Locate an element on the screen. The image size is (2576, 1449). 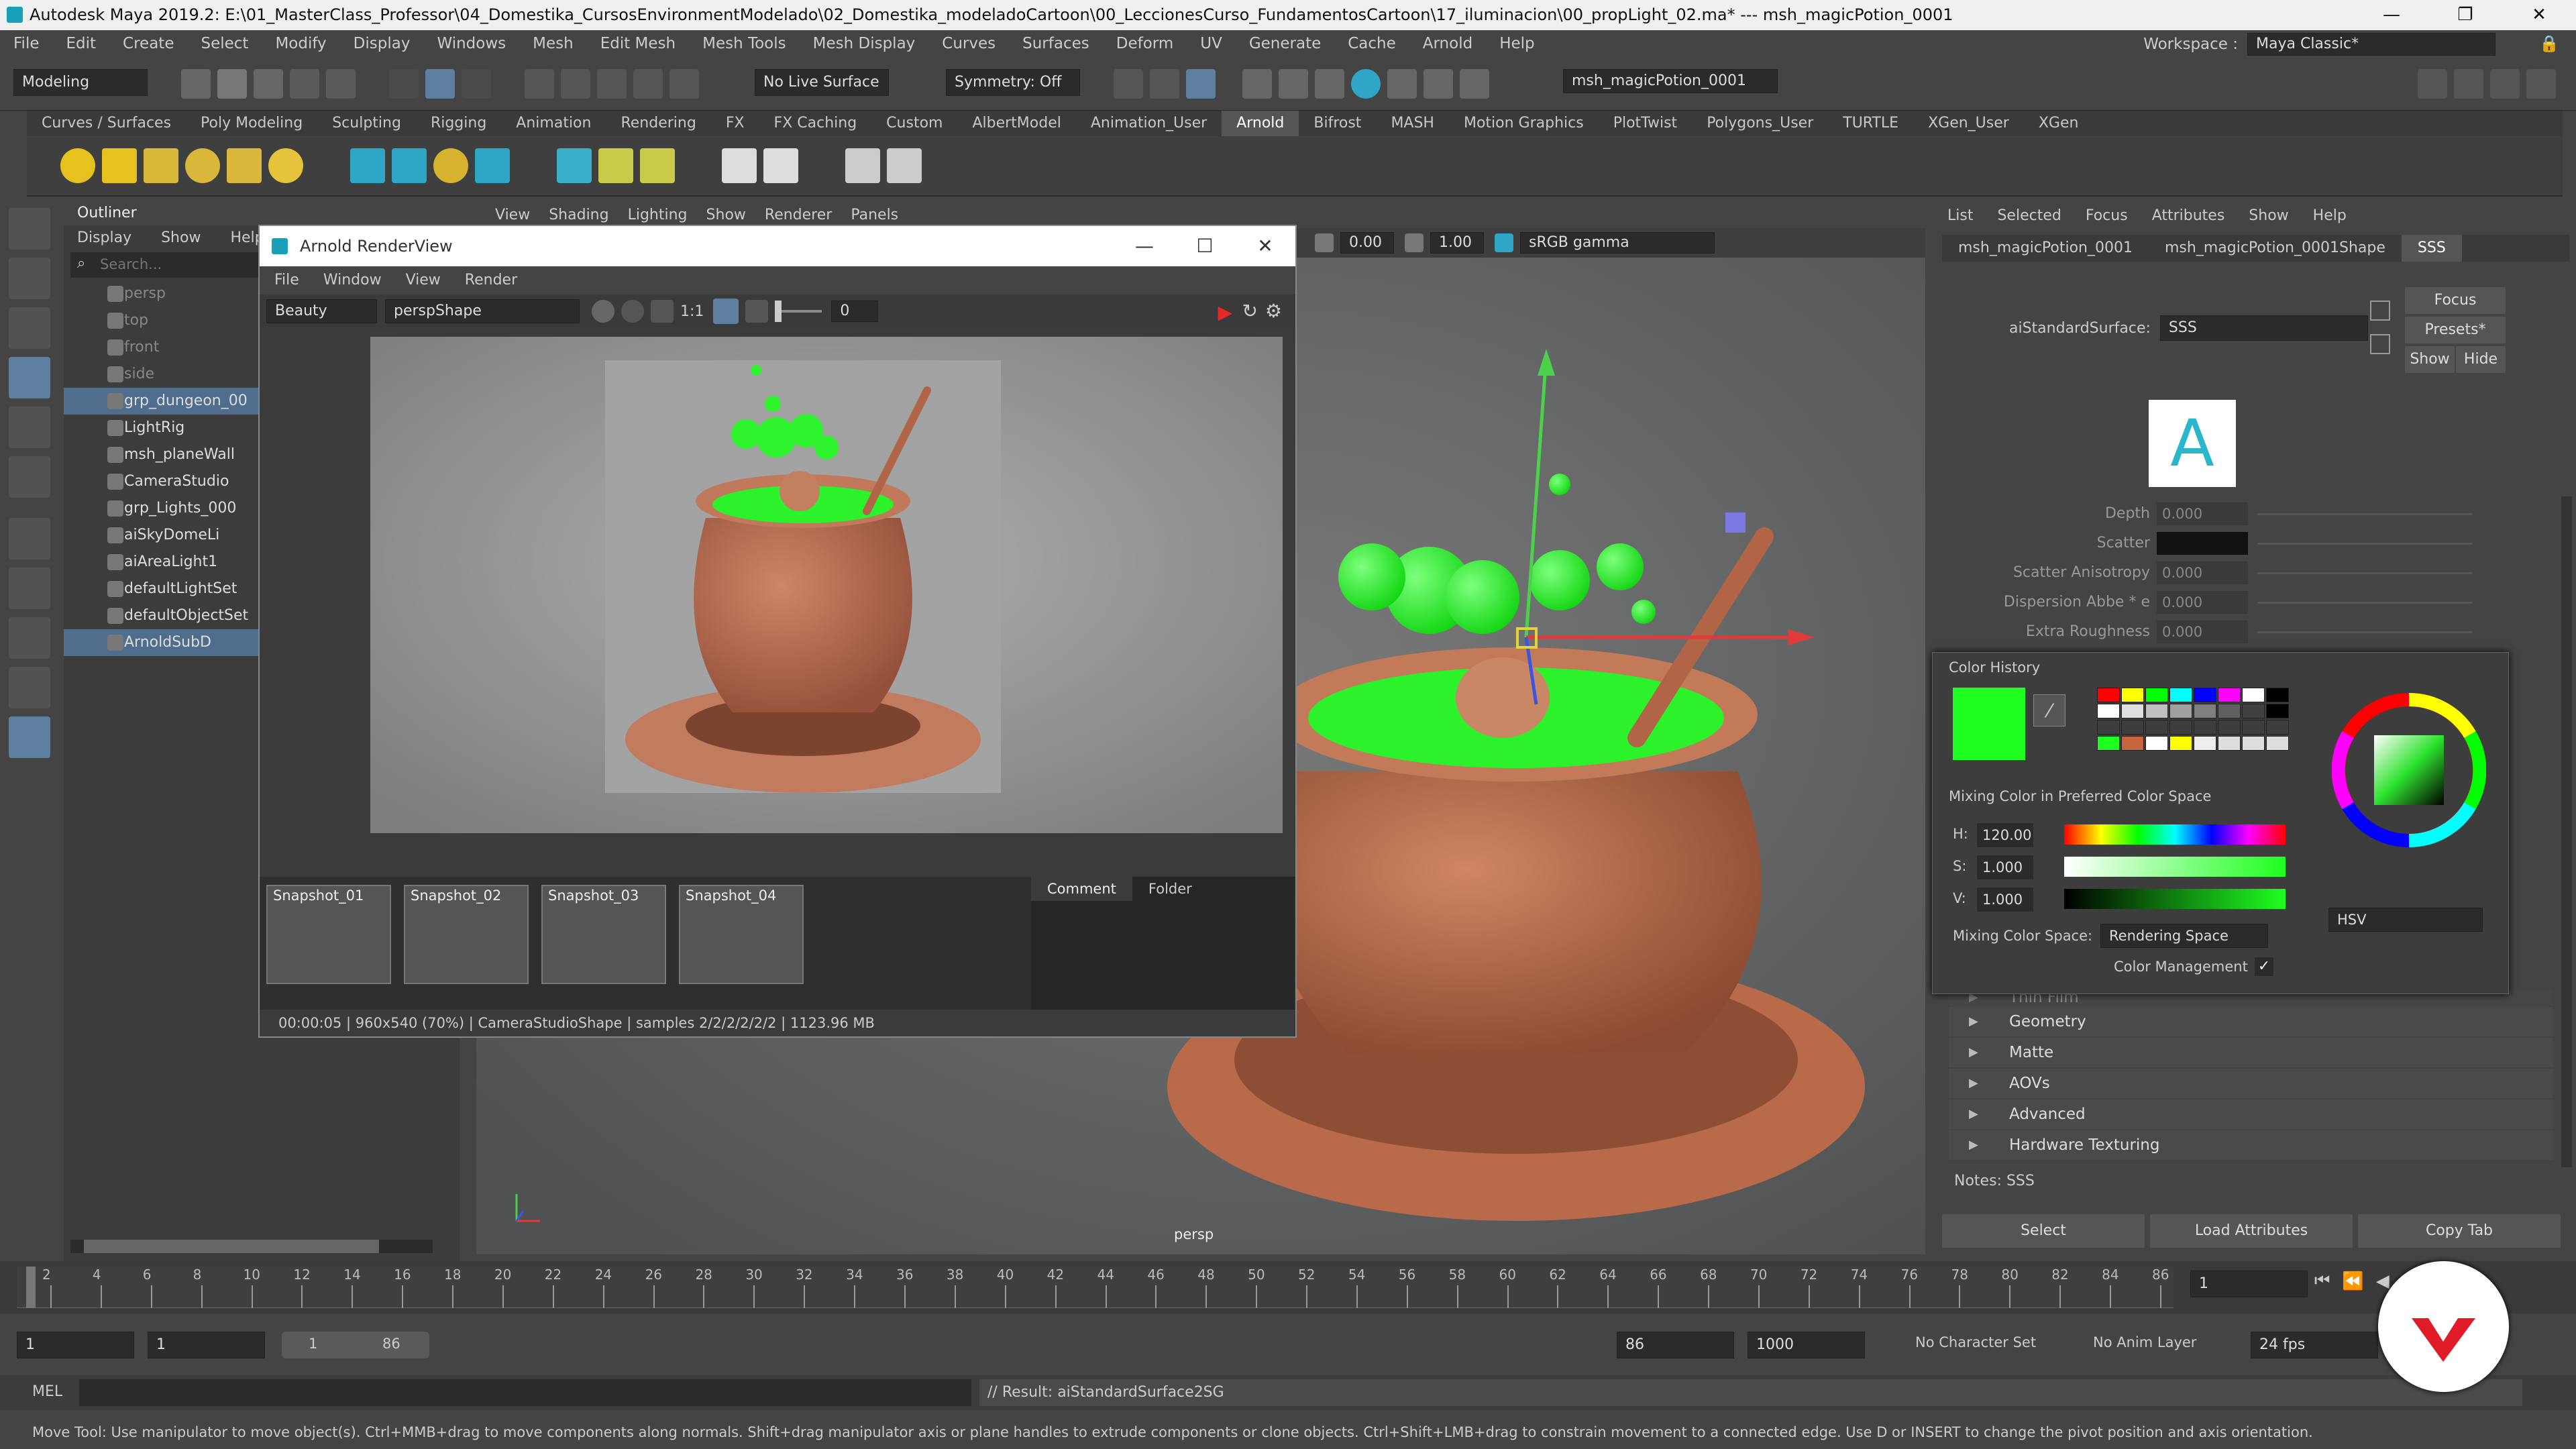
outliner-menu-display: Display is located at coordinates (104, 237).